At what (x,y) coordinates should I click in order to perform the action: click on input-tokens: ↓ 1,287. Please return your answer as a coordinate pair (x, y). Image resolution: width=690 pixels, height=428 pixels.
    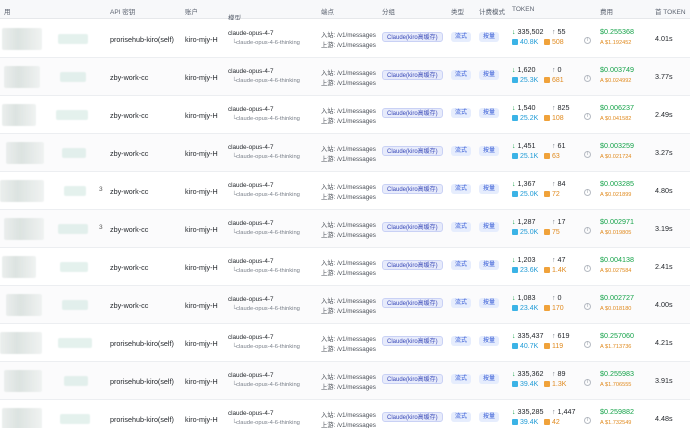
    Looking at the image, I should click on (524, 221).